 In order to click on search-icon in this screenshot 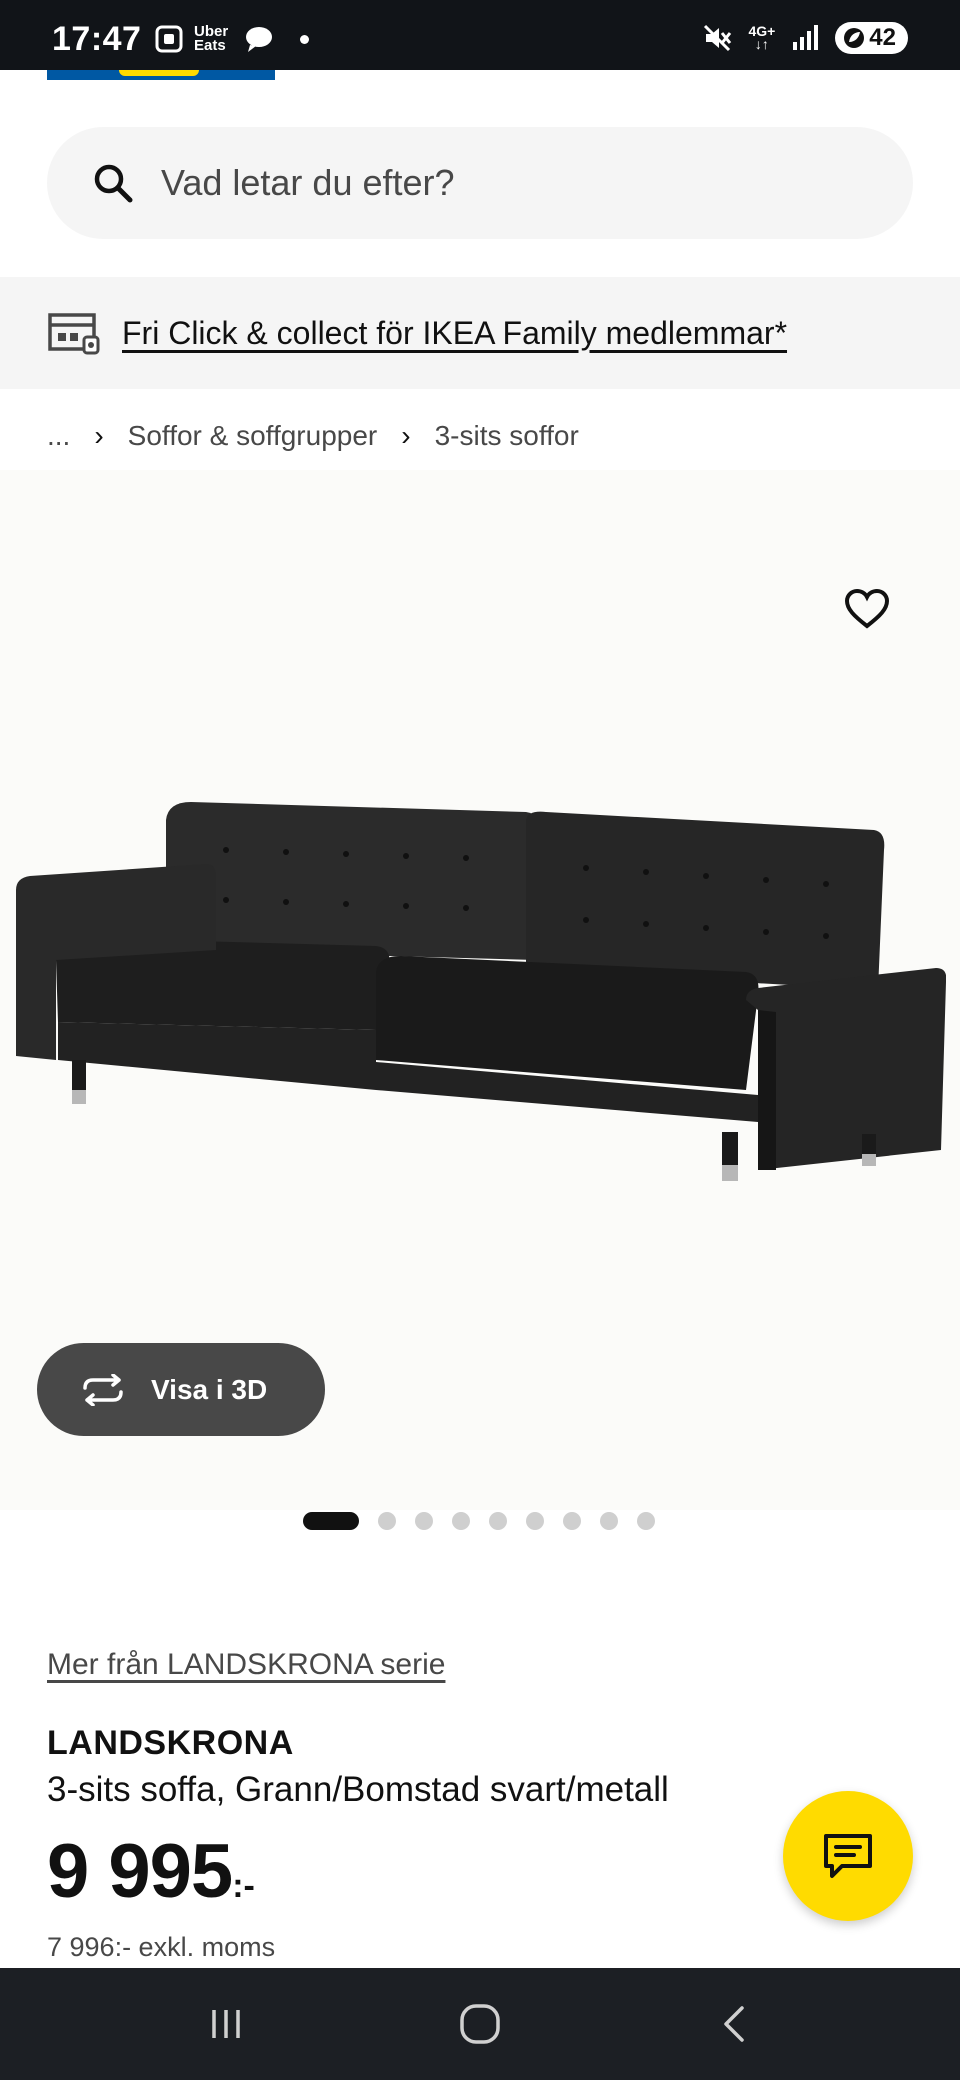, I will do `click(113, 183)`.